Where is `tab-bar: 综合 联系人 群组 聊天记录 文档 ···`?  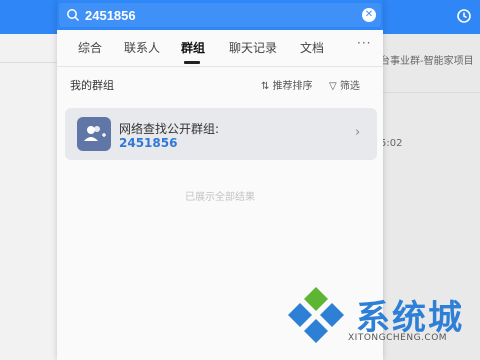
tab-bar: 综合 联系人 群组 聊天记录 文档 ··· is located at coordinates (220, 48).